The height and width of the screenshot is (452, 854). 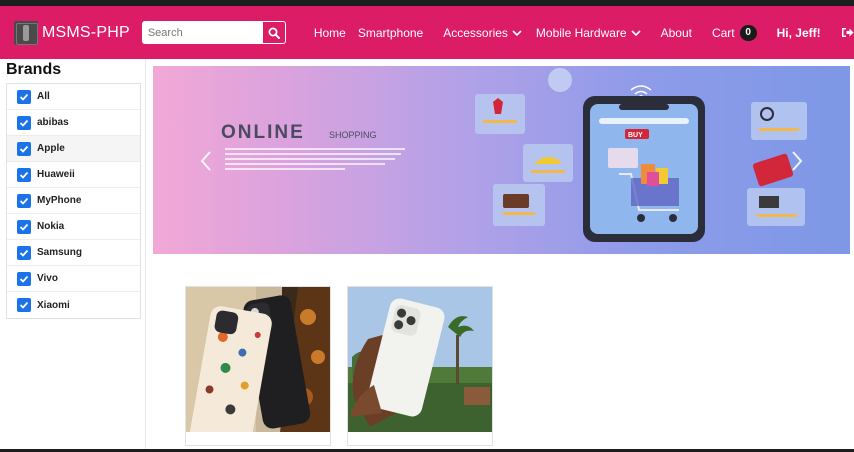 I want to click on brand: MSMS-PHP, so click(x=72, y=32).